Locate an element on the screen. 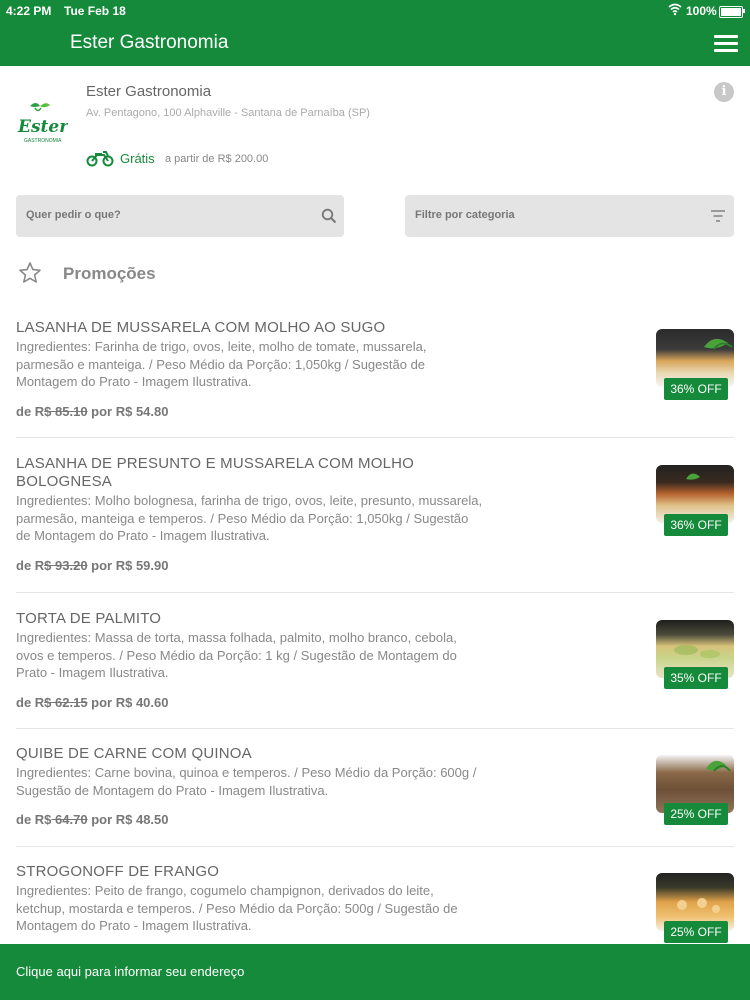 The width and height of the screenshot is (750, 1000). address-bar-label: Clique aqui para informar seu endereço is located at coordinates (130, 971).